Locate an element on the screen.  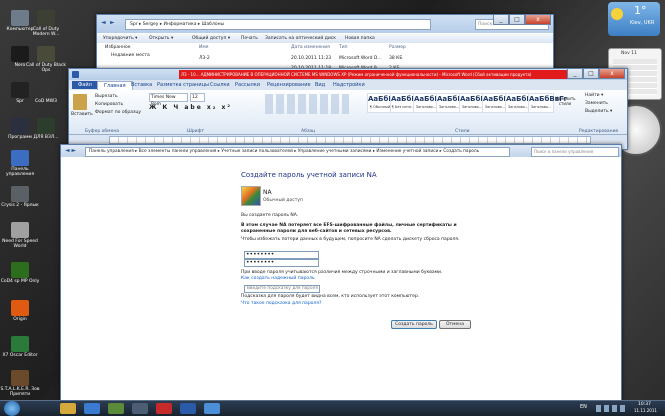
copy-button: Копировать is located at coordinates (109, 104).